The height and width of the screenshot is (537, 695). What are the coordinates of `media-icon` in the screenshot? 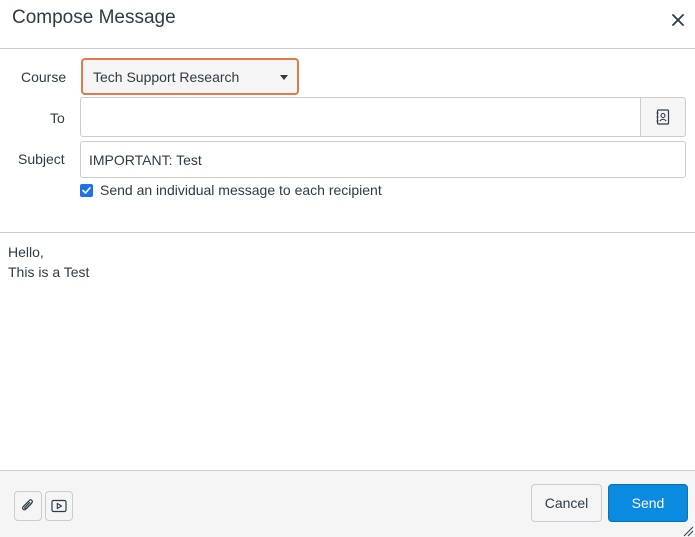 It's located at (59, 506).